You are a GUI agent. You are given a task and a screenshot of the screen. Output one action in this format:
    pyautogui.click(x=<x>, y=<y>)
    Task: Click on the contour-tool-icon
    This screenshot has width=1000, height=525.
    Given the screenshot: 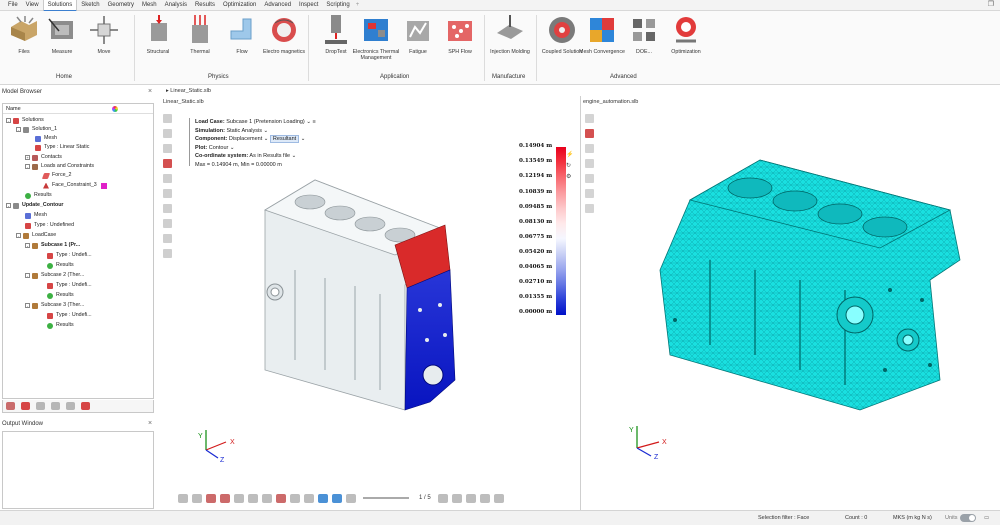 What is the action you would take?
    pyautogui.click(x=167, y=163)
    